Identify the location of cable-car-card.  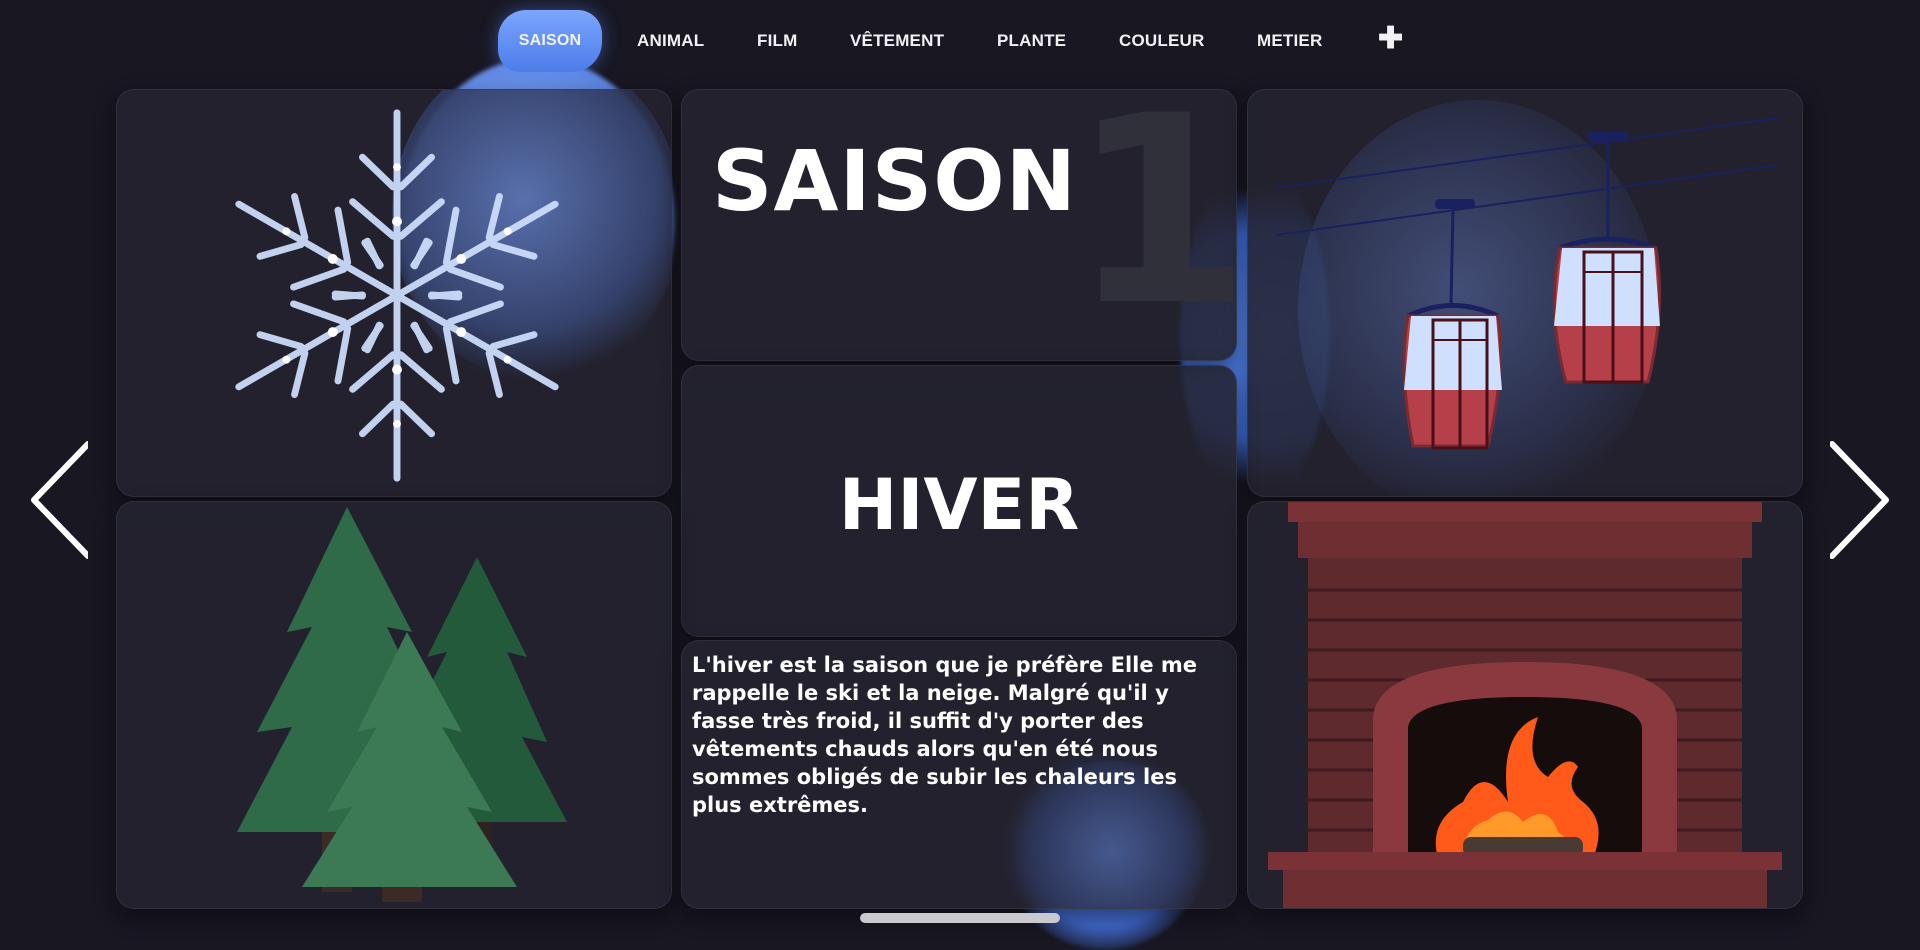
(1525, 293).